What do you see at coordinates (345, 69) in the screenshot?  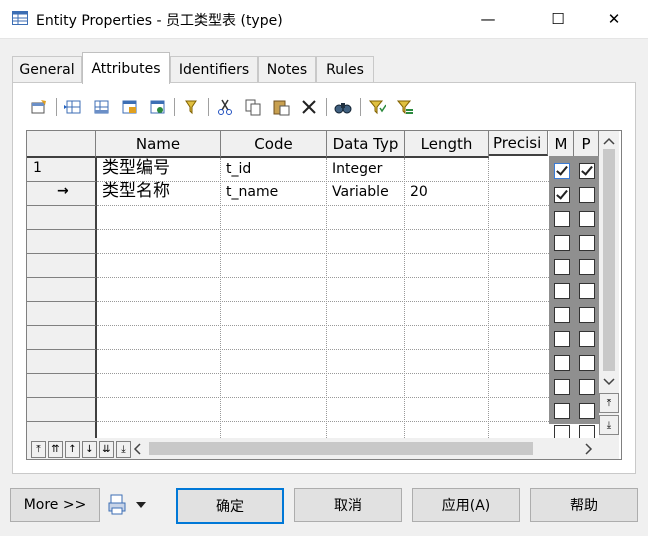 I see `tab-rules: Rules` at bounding box center [345, 69].